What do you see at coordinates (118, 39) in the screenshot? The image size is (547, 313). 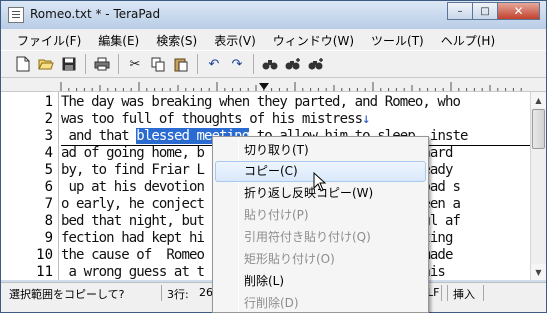 I see `menu-edit: 編集(E)` at bounding box center [118, 39].